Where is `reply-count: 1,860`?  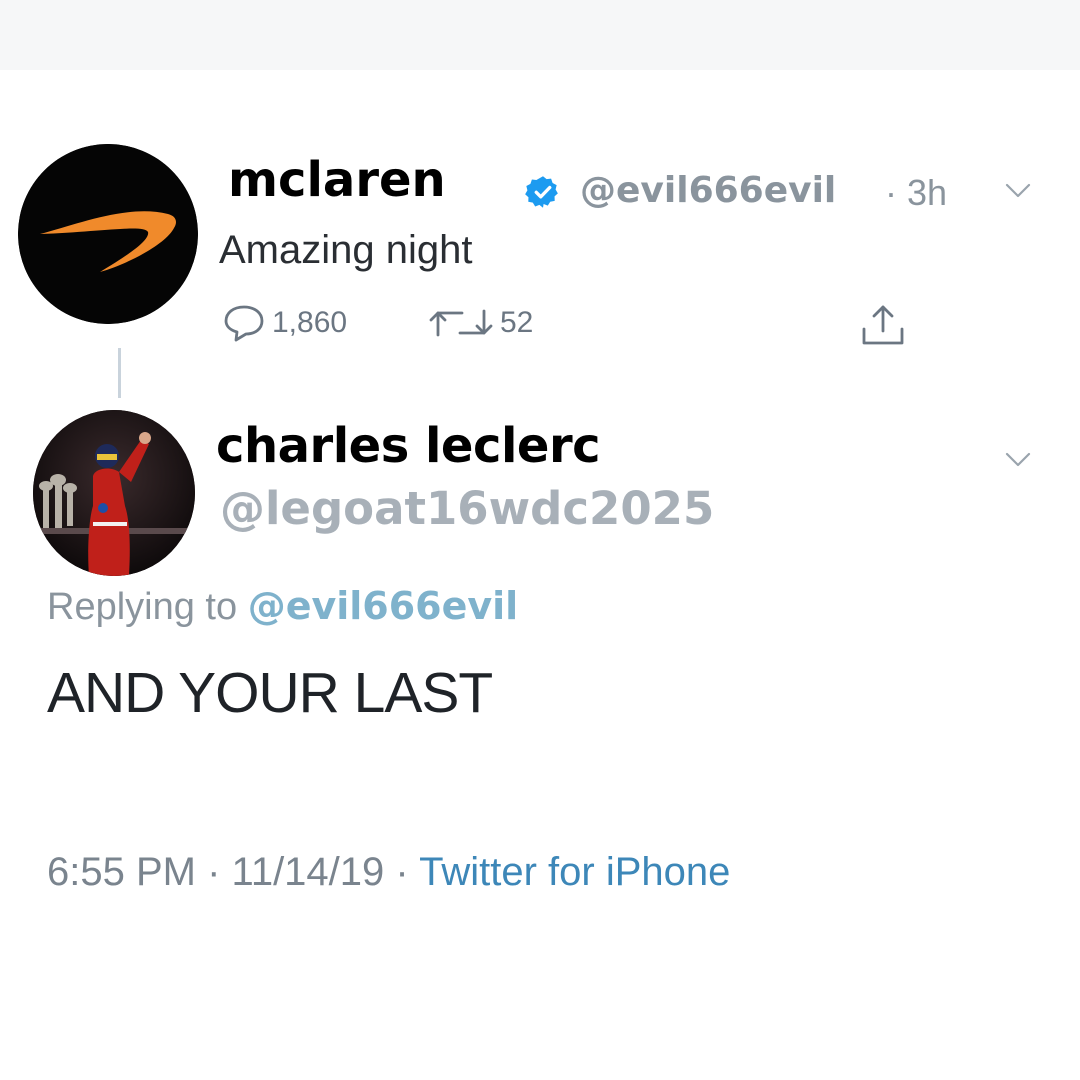 reply-count: 1,860 is located at coordinates (310, 322).